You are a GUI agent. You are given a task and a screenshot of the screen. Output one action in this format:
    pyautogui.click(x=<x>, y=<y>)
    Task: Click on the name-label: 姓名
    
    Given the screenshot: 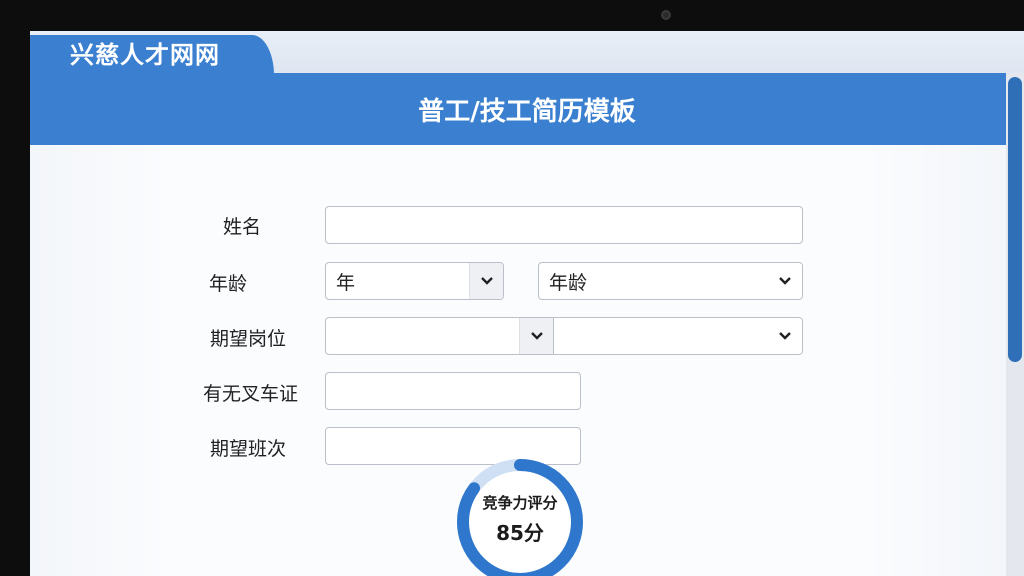 What is the action you would take?
    pyautogui.click(x=241, y=227)
    